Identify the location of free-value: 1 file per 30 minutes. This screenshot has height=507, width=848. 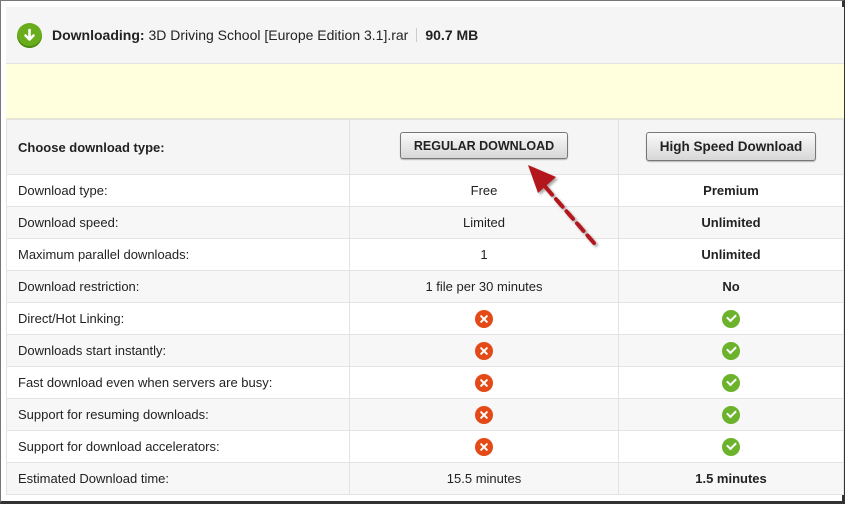
(484, 286).